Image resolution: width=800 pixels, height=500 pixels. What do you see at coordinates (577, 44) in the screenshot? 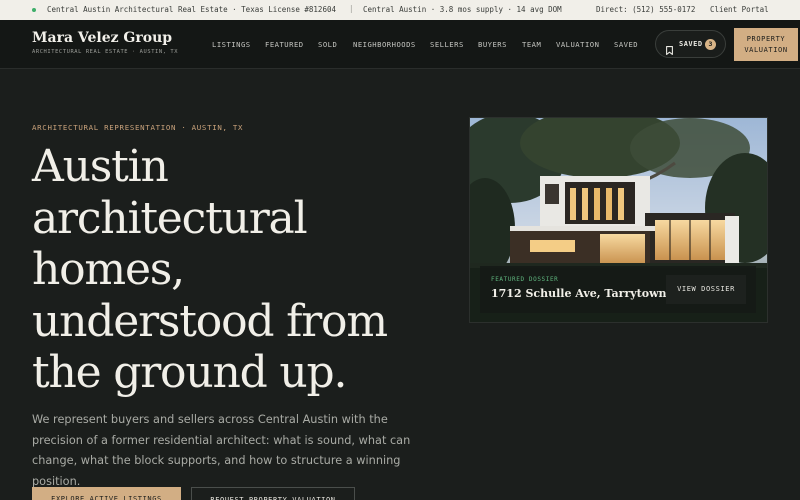
I see `nav-valuation: VALUATION` at bounding box center [577, 44].